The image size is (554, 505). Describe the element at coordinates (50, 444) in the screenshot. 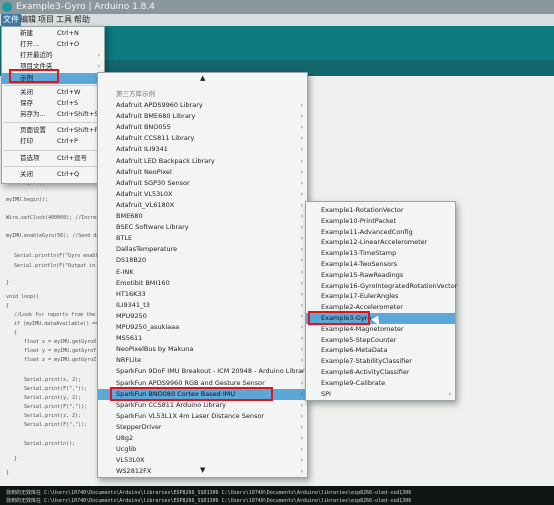

I see `code-line: Serial.println();` at that location.